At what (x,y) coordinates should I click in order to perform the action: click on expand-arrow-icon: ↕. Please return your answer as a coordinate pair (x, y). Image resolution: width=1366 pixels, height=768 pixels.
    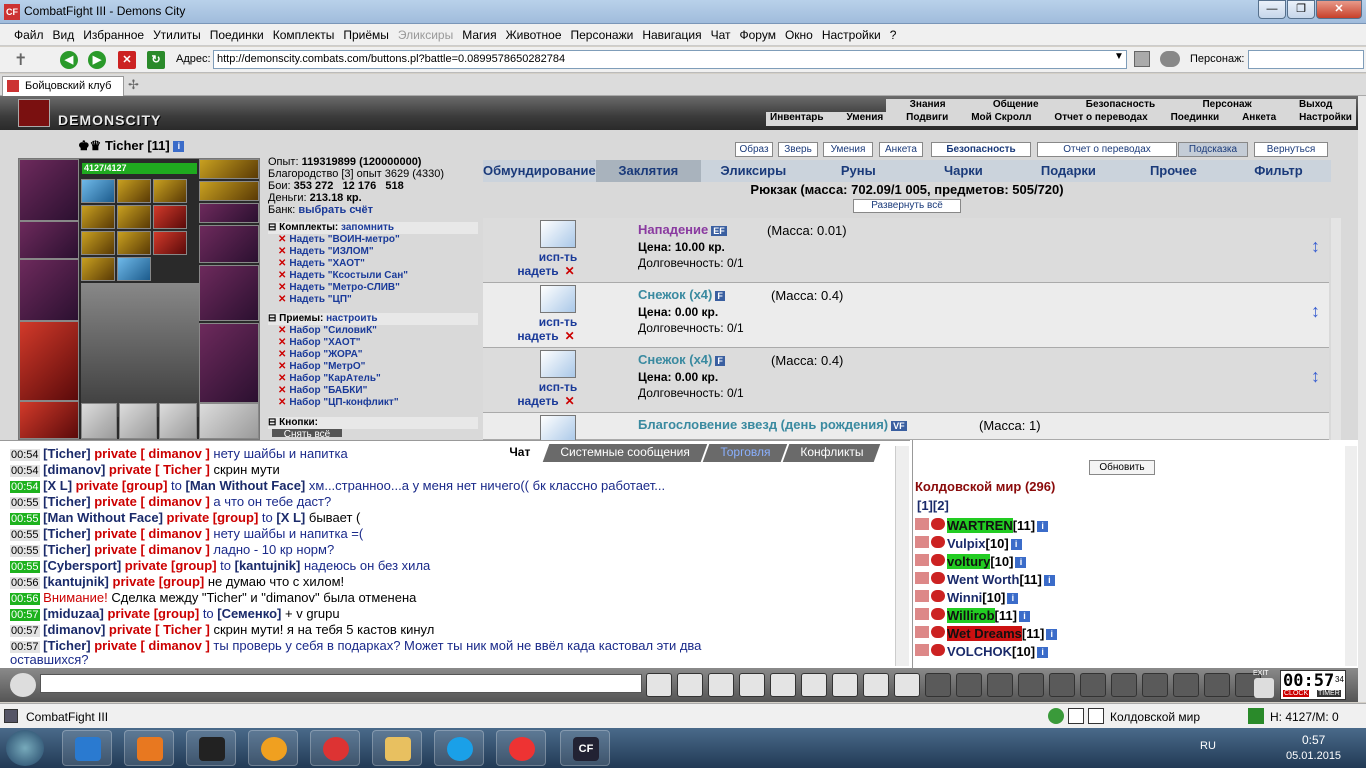
    Looking at the image, I should click on (1315, 376).